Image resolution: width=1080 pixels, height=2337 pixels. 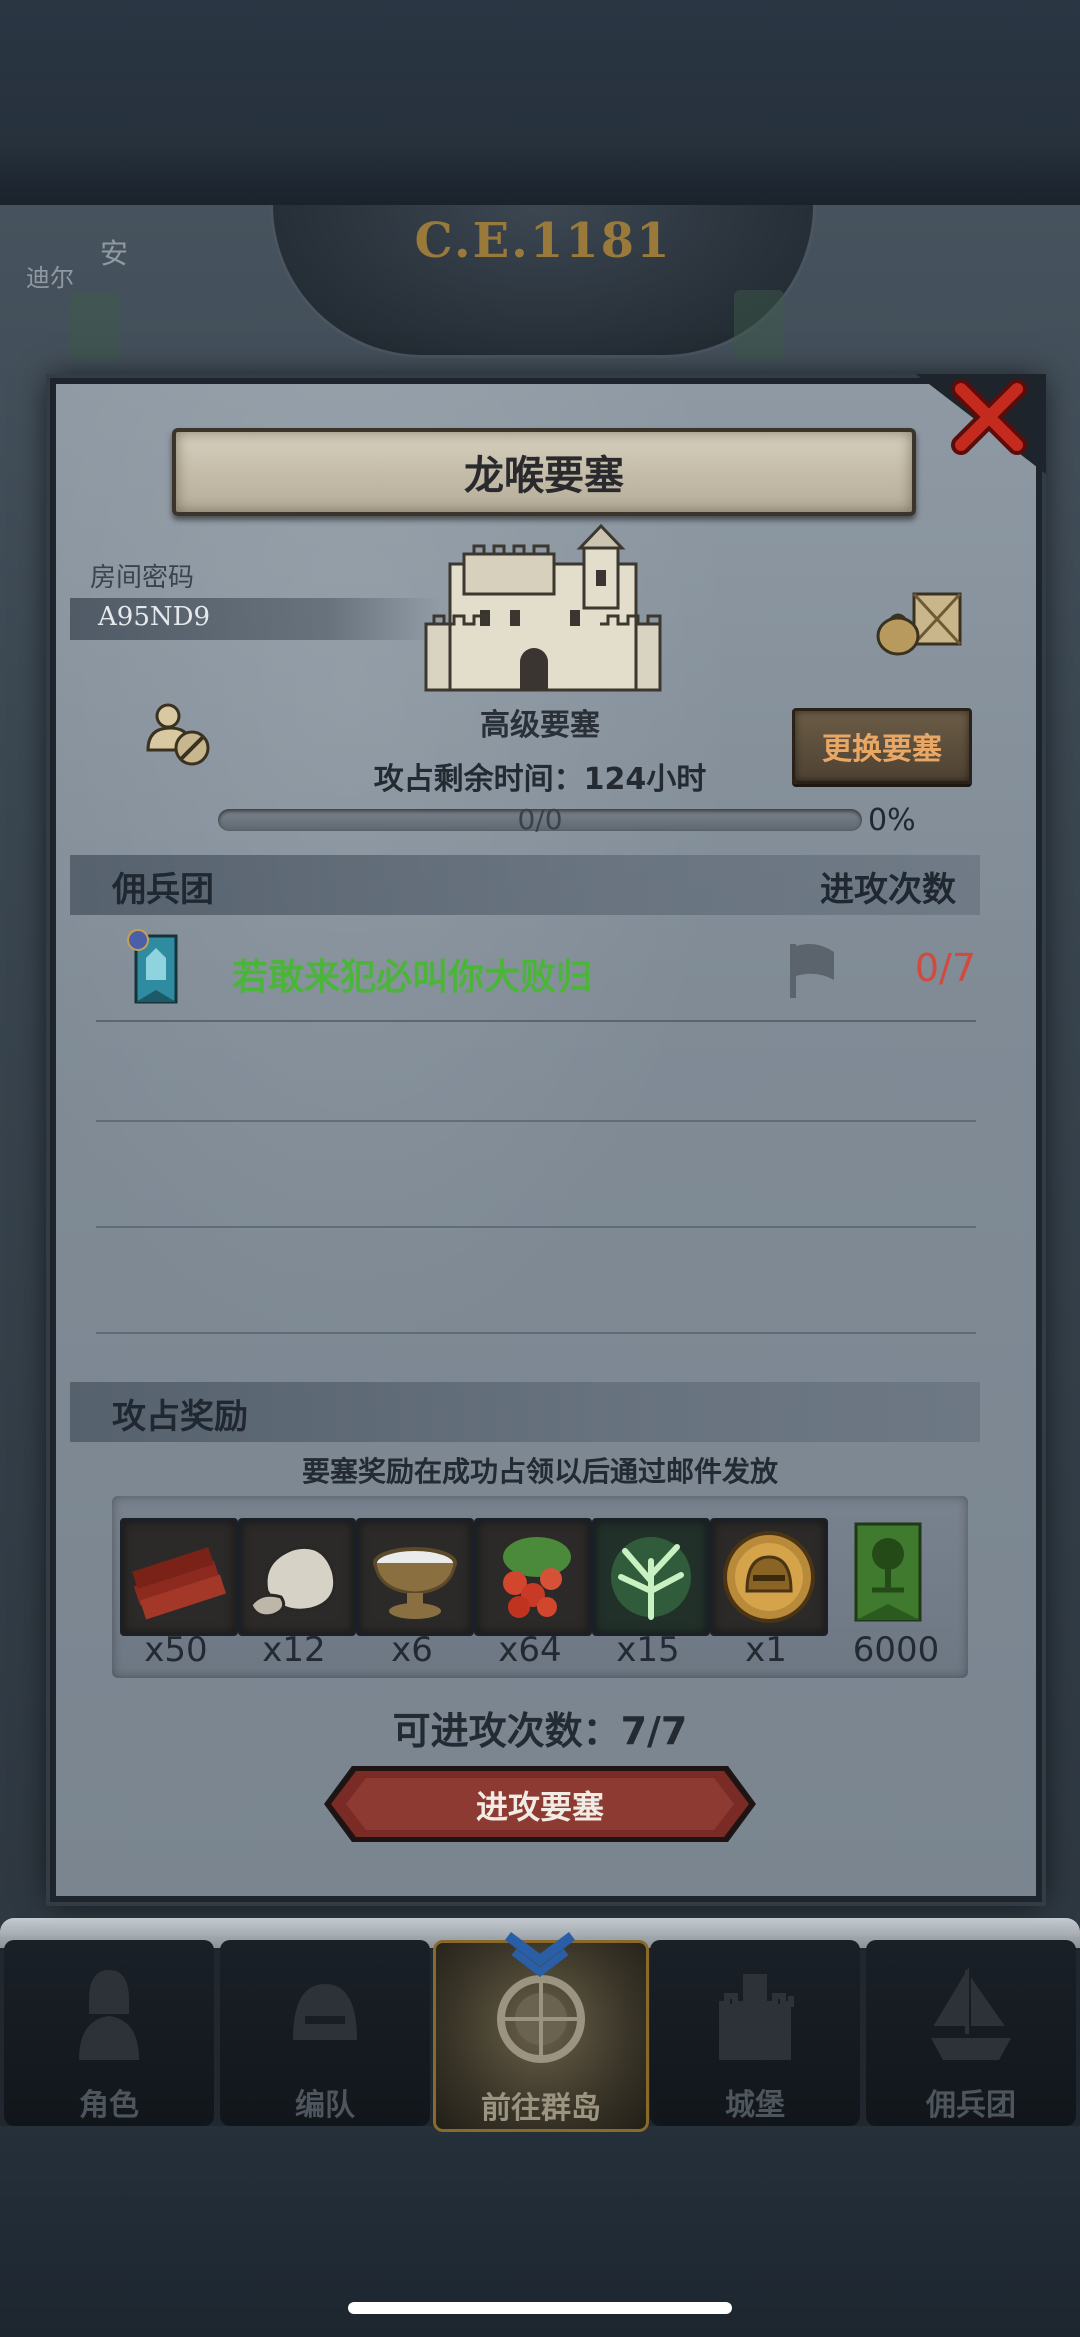 I want to click on reward-milk, so click(x=415, y=1577).